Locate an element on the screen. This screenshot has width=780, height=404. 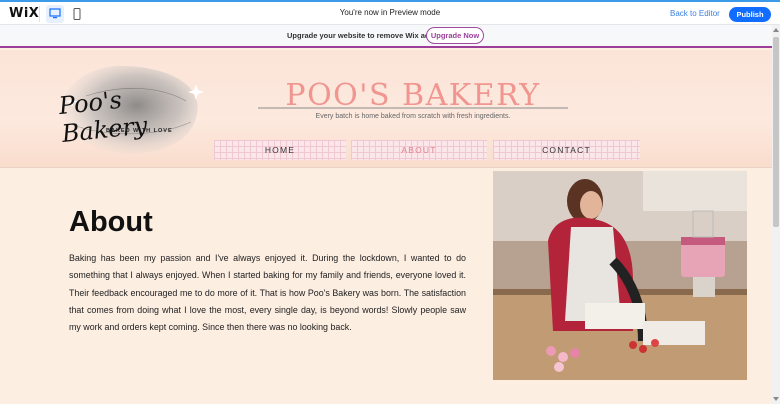
bakery-logo: Poo's Bakery BAKED WITH LOVE is located at coordinates (131, 108).